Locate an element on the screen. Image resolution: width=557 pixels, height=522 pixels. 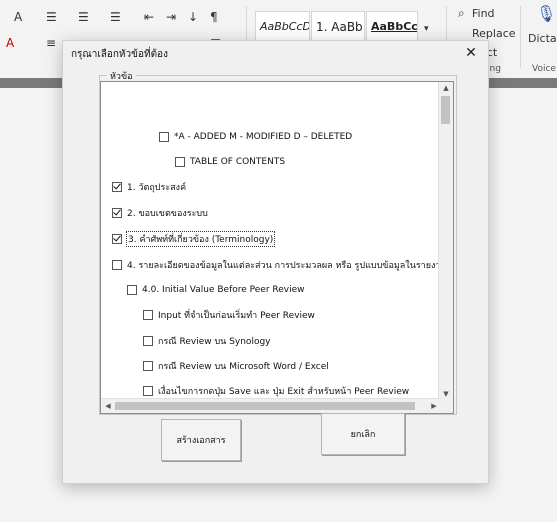
vertical-scroll-thumb is located at coordinates (445, 110).